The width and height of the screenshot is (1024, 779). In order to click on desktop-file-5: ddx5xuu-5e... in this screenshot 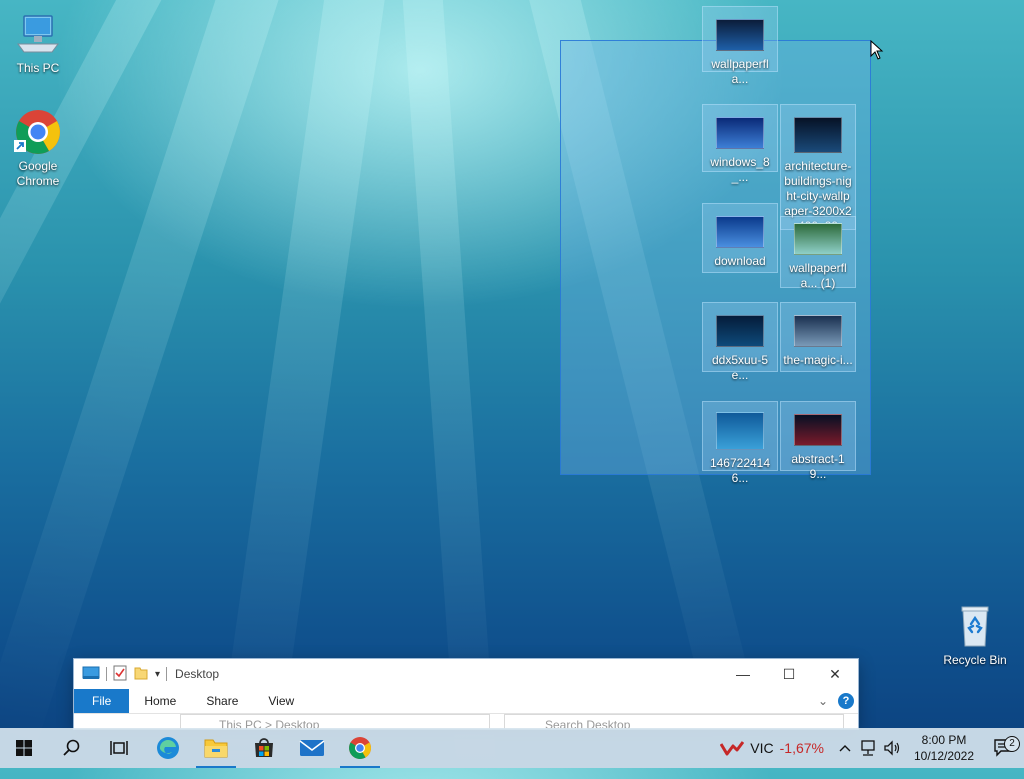, I will do `click(740, 342)`.